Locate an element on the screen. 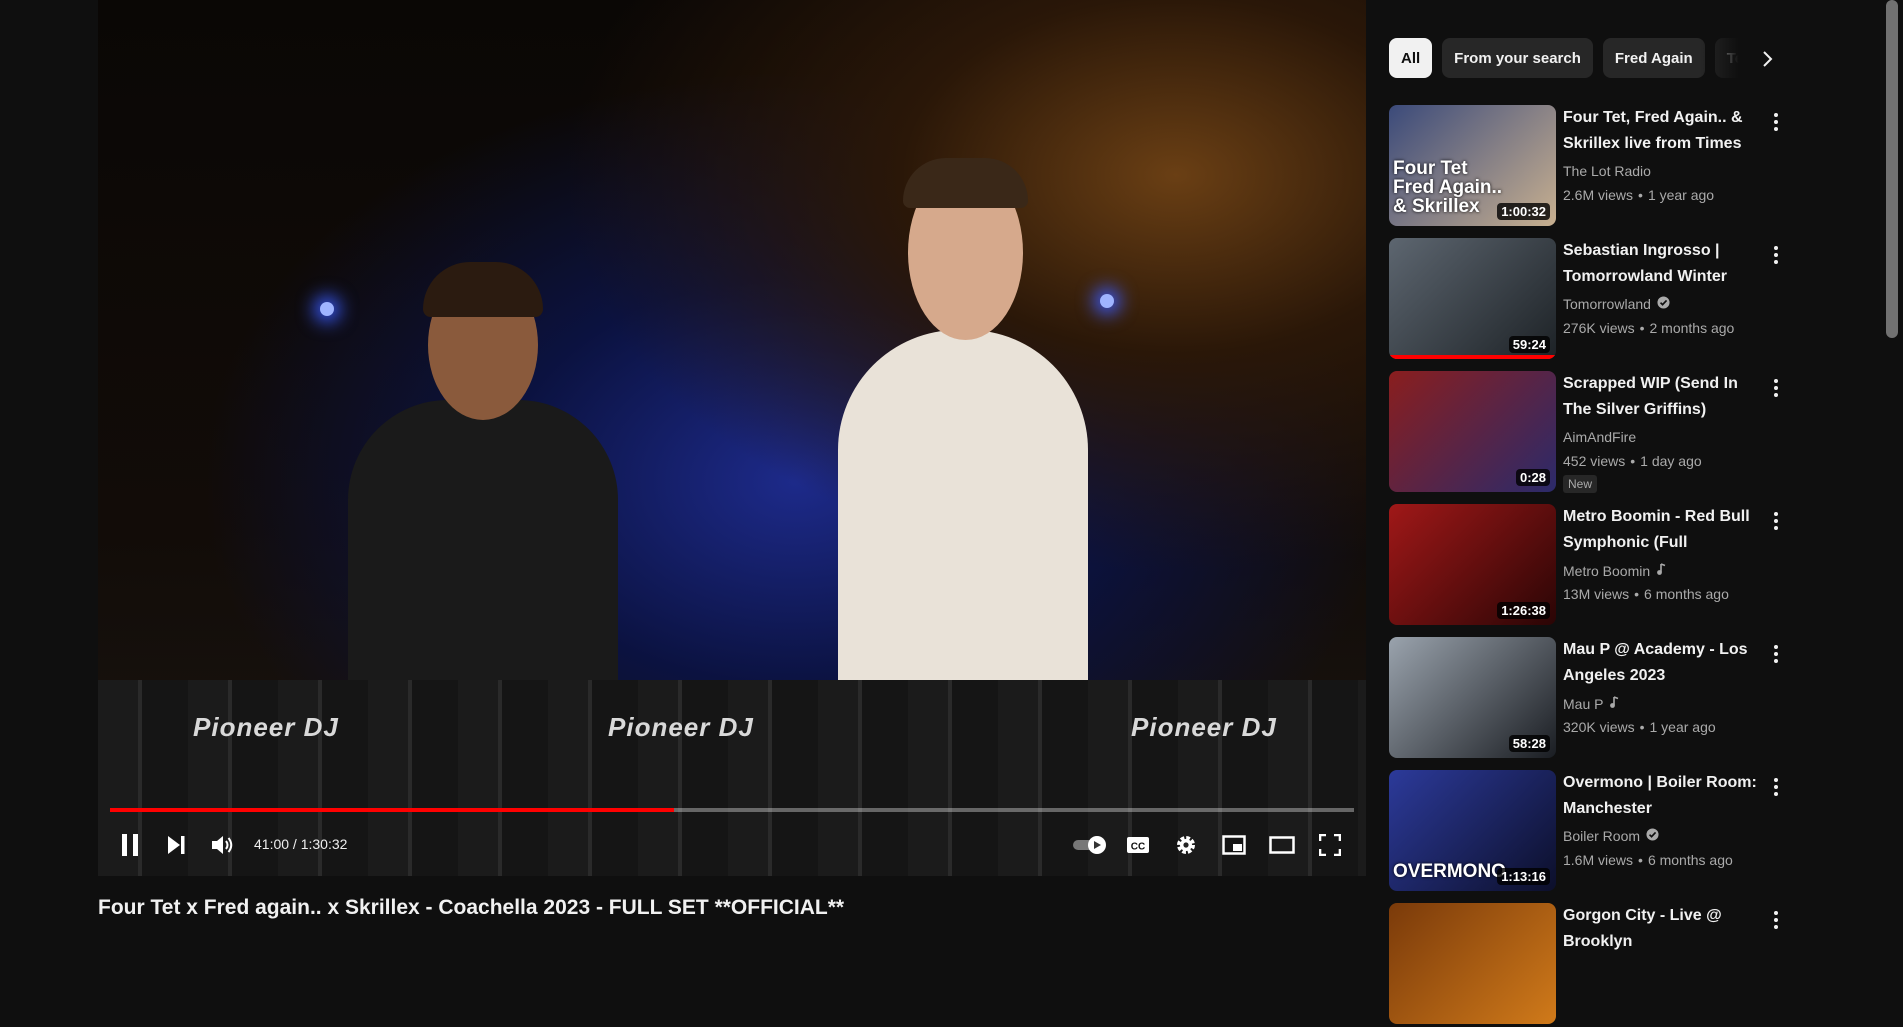  channel-name: Metro Boomin is located at coordinates (1606, 571).